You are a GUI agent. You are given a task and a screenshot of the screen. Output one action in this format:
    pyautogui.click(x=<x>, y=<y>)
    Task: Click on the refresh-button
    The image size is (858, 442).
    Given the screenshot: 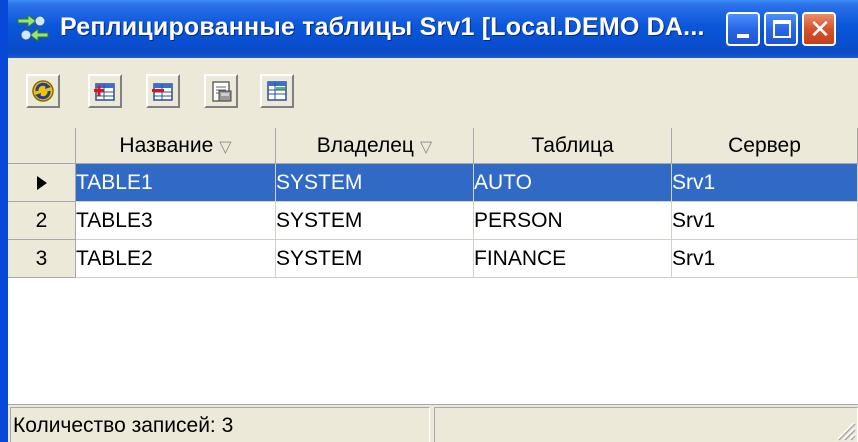 What is the action you would take?
    pyautogui.click(x=43, y=91)
    